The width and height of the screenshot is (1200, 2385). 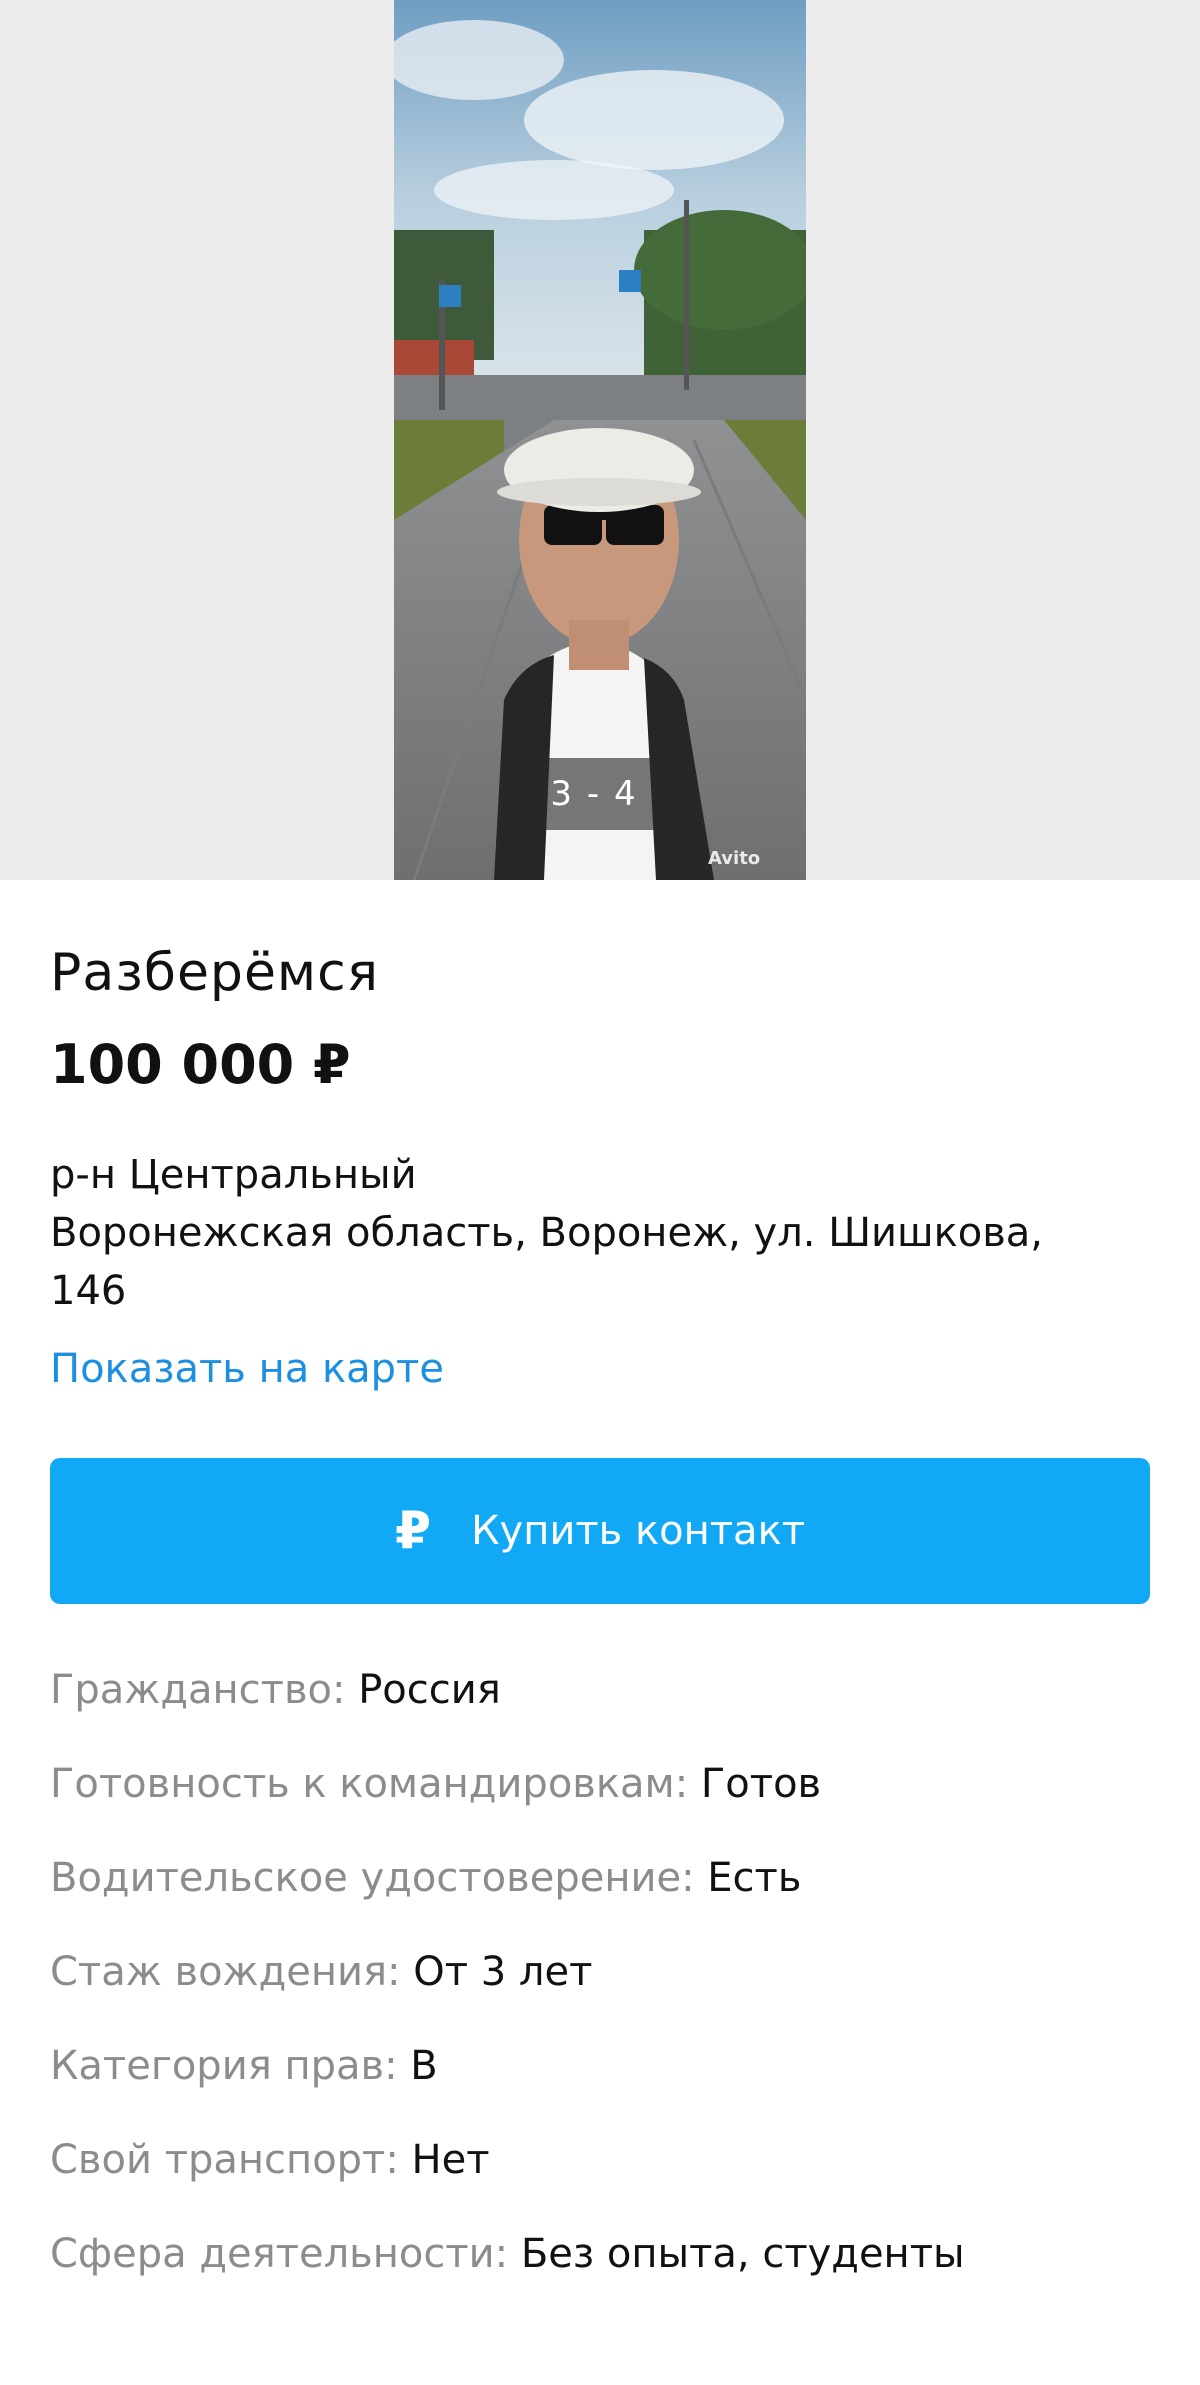 What do you see at coordinates (230, 2066) in the screenshot?
I see `param-key: Категория прав:` at bounding box center [230, 2066].